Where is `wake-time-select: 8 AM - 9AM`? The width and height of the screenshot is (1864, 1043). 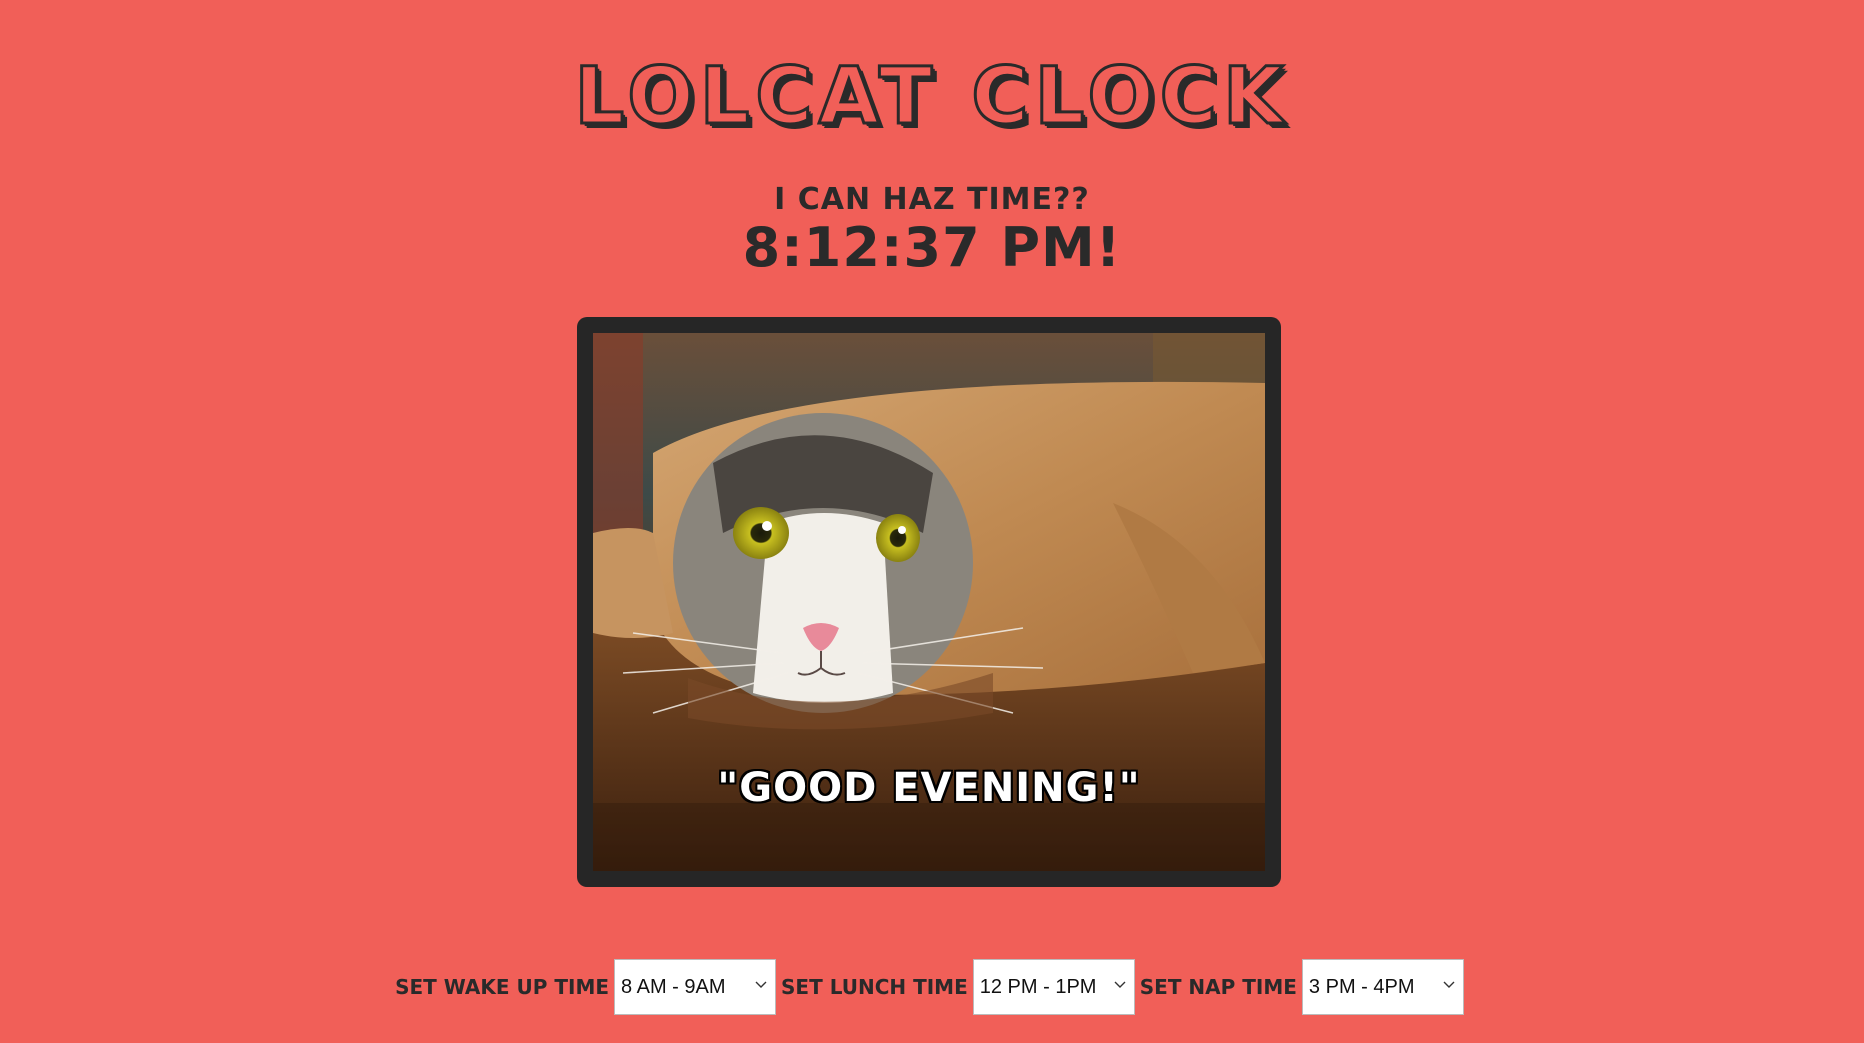 wake-time-select: 8 AM - 9AM is located at coordinates (695, 987).